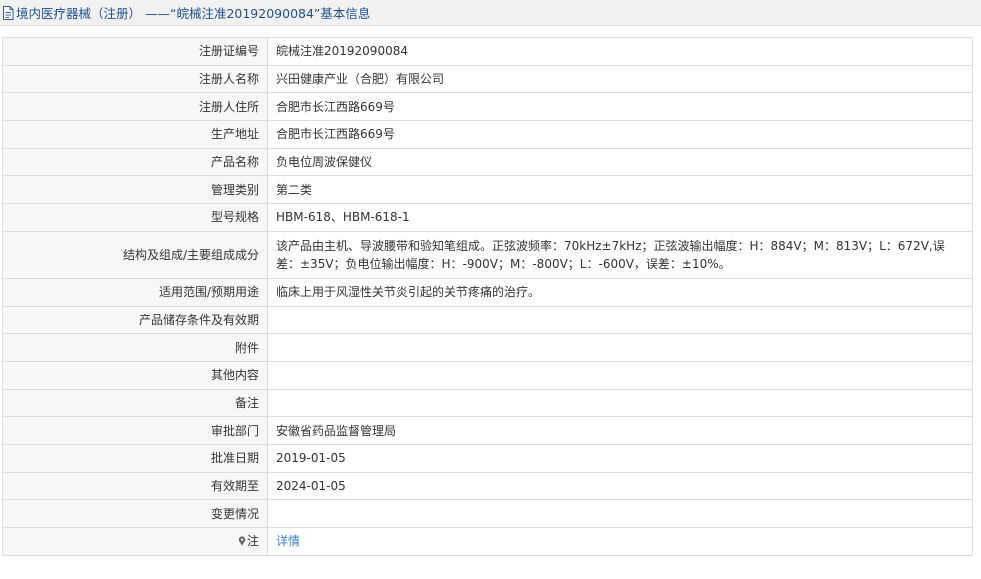 This screenshot has height=579, width=981. What do you see at coordinates (620, 430) in the screenshot?
I see `row-value: 安徽省药品监督管理局` at bounding box center [620, 430].